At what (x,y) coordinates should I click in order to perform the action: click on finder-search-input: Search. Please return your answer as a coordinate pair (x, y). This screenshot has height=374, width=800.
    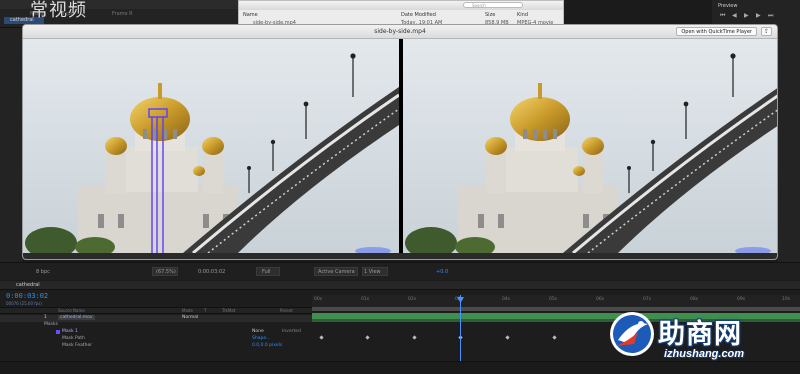
    Looking at the image, I should click on (493, 5).